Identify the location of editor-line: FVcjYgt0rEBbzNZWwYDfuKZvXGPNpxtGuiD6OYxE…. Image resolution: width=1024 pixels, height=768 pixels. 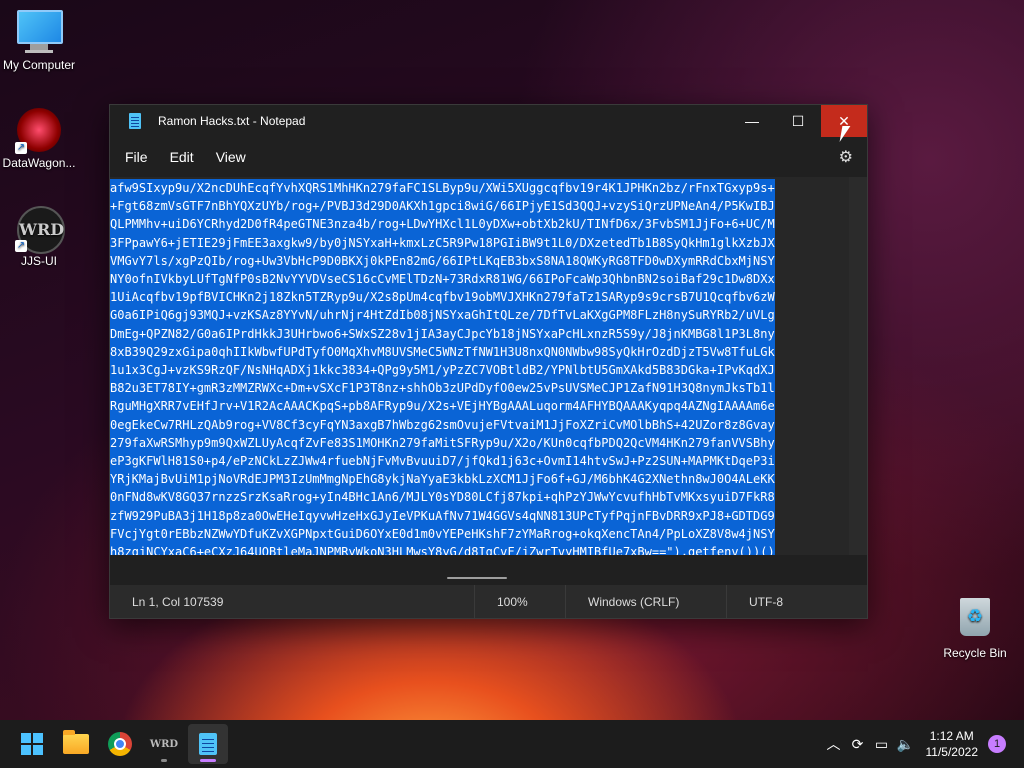
(479, 534).